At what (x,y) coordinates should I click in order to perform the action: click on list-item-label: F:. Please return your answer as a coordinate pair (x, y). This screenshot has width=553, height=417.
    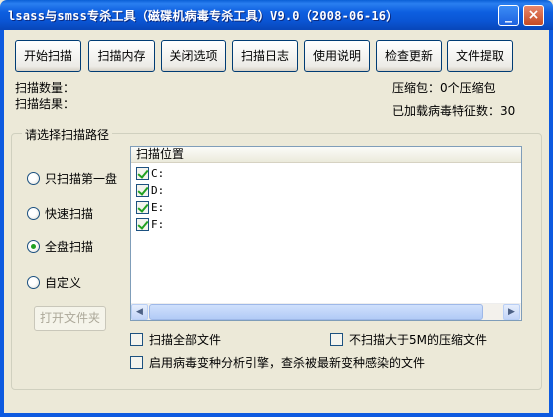
    Looking at the image, I should click on (158, 224).